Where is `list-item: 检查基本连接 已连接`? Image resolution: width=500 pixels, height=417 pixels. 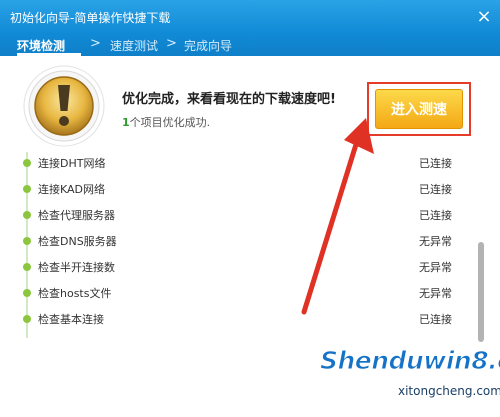
list-item: 检查基本连接 已连接 is located at coordinates (235, 321).